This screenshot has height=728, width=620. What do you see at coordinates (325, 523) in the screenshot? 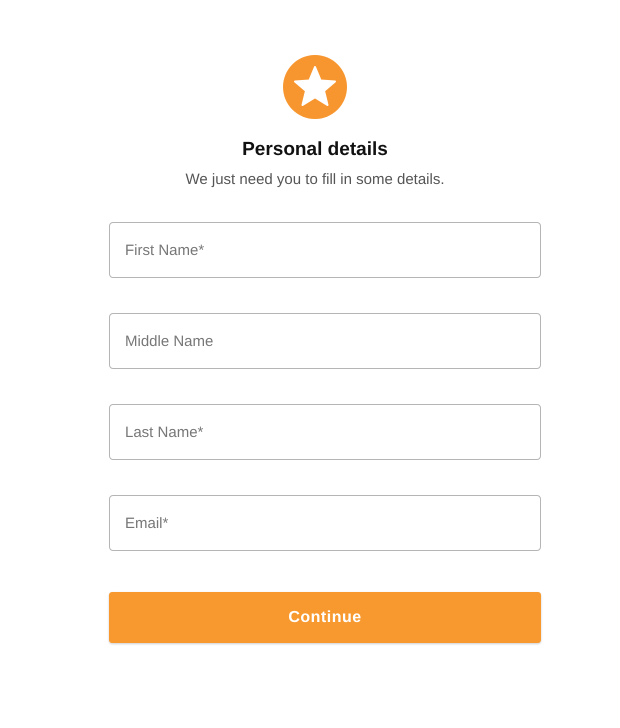
I see `input-field: Email*` at bounding box center [325, 523].